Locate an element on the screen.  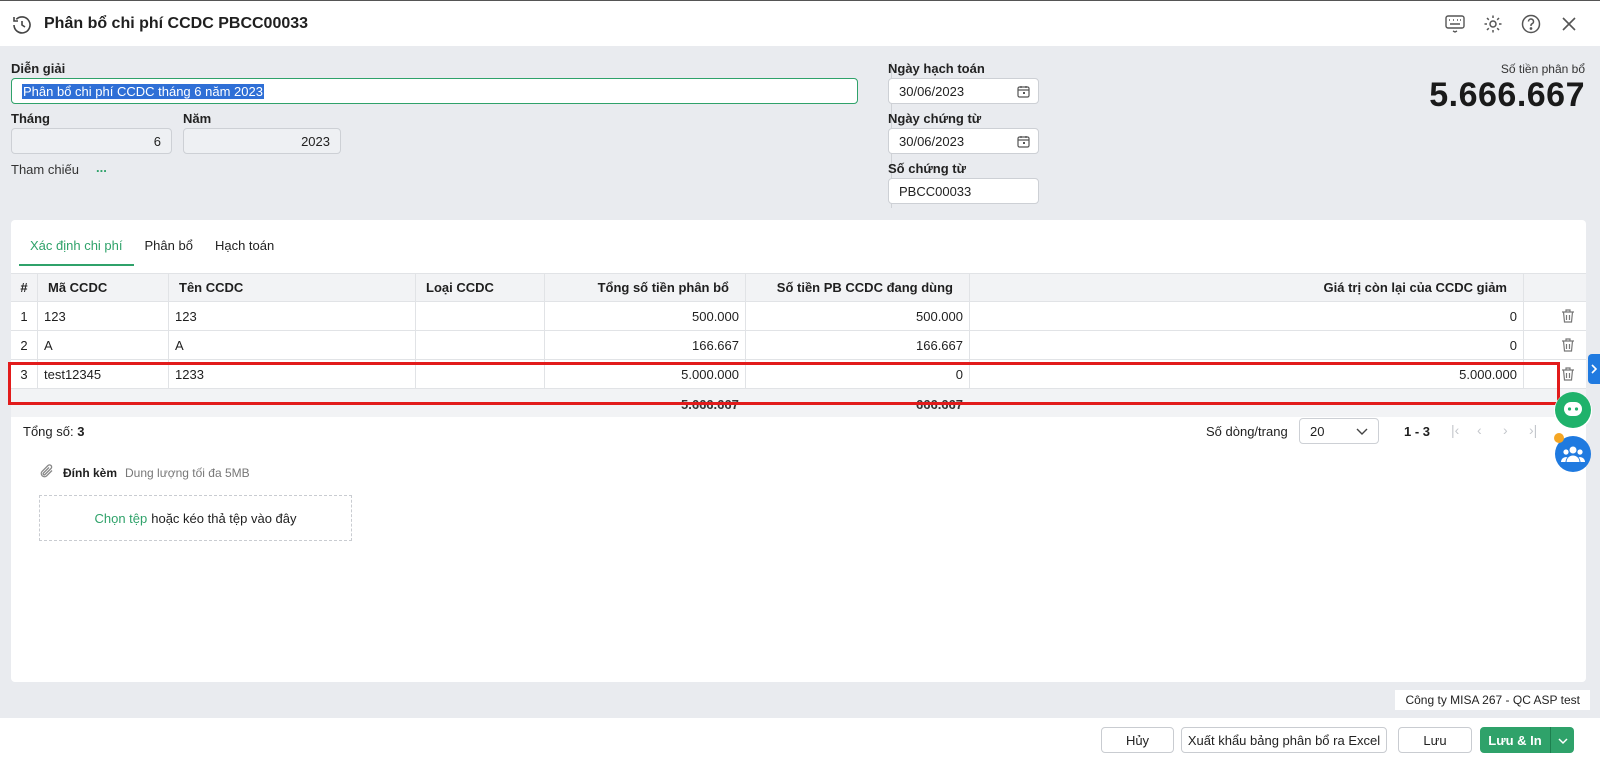
keyboard-icon is located at coordinates (1455, 24).